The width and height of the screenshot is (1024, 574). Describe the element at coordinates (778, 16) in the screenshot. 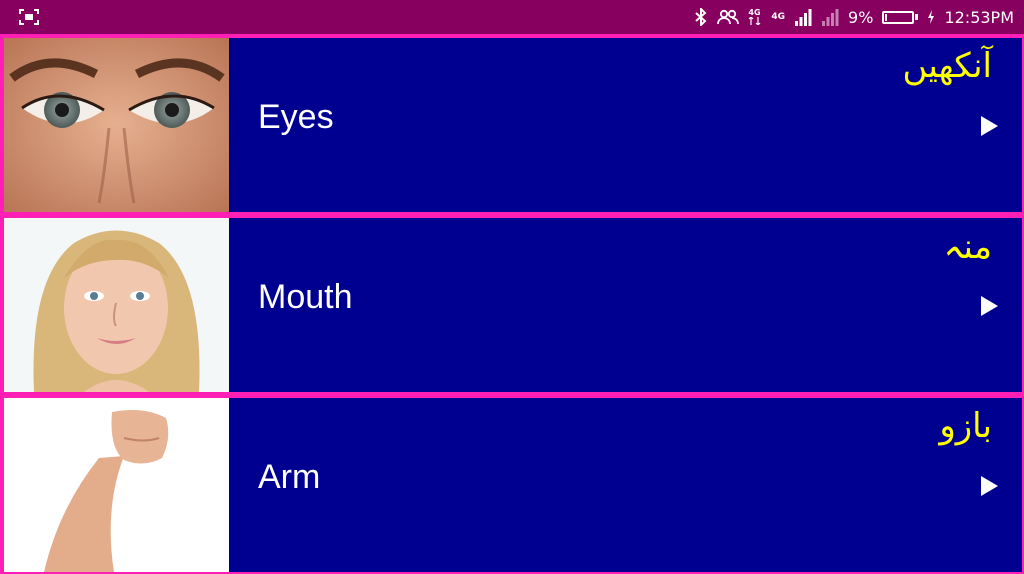

I see `network-type-2: 4G` at that location.